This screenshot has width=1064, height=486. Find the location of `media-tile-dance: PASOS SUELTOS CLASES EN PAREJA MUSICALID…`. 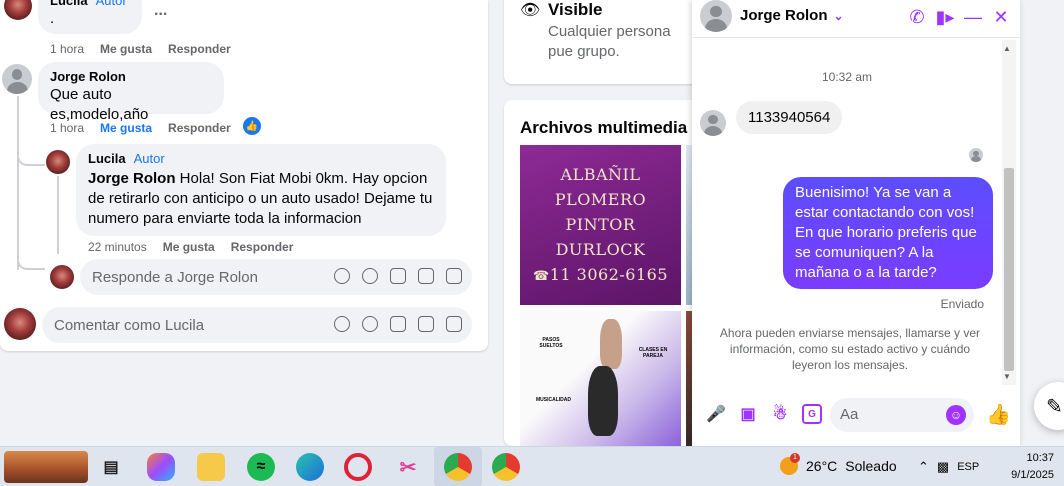

media-tile-dance: PASOS SUELTOS CLASES EN PAREJA MUSICALID… is located at coordinates (600, 378).